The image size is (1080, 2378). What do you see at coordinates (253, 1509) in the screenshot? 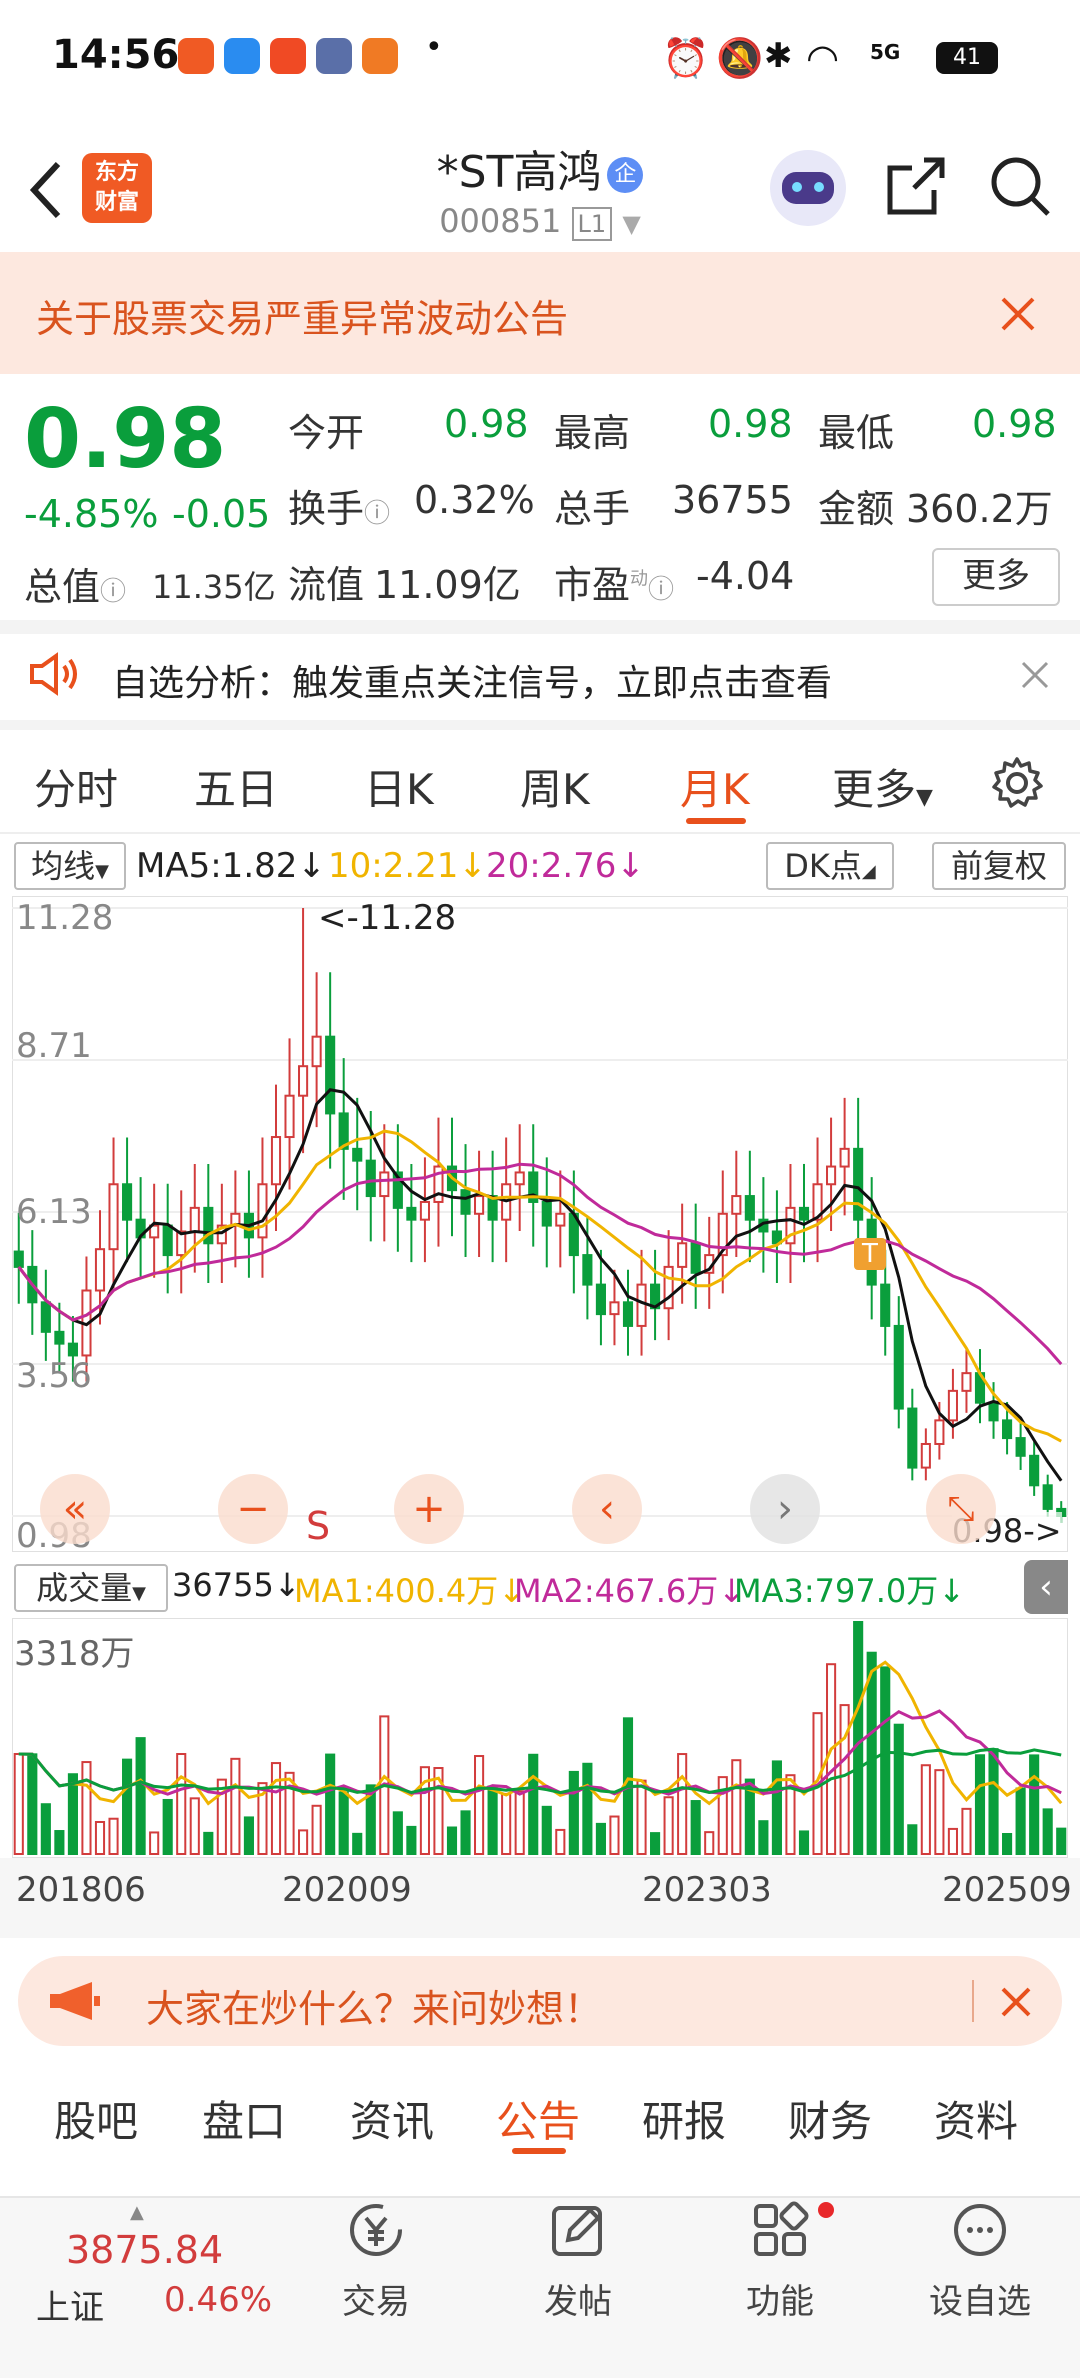
I see `zoom-out-icon: −` at bounding box center [253, 1509].